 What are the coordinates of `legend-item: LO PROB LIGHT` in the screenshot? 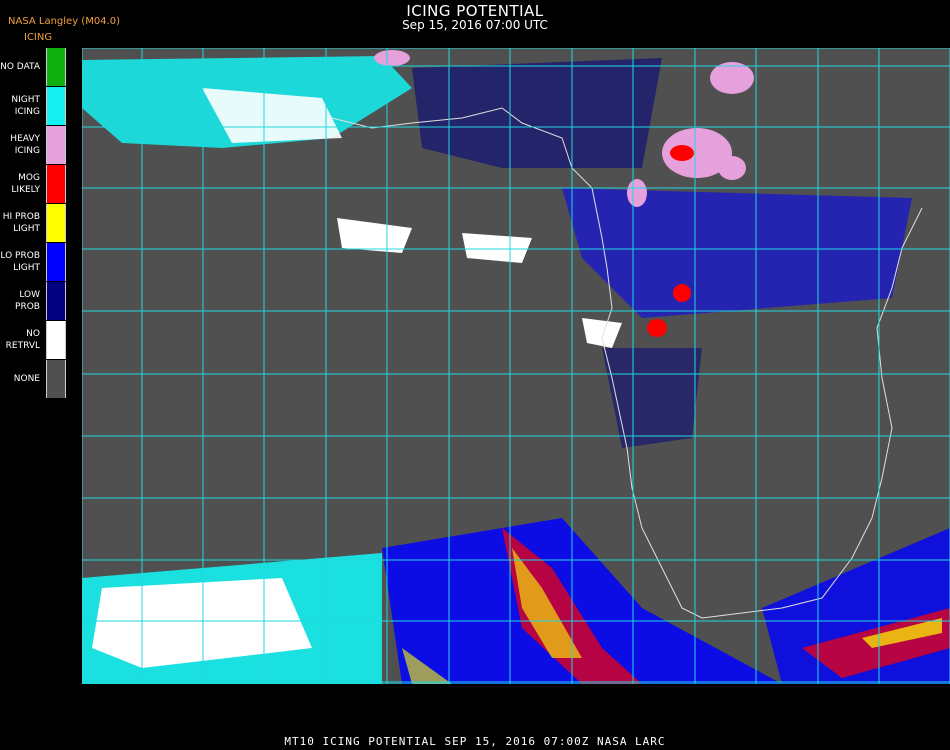 It's located at (40, 262).